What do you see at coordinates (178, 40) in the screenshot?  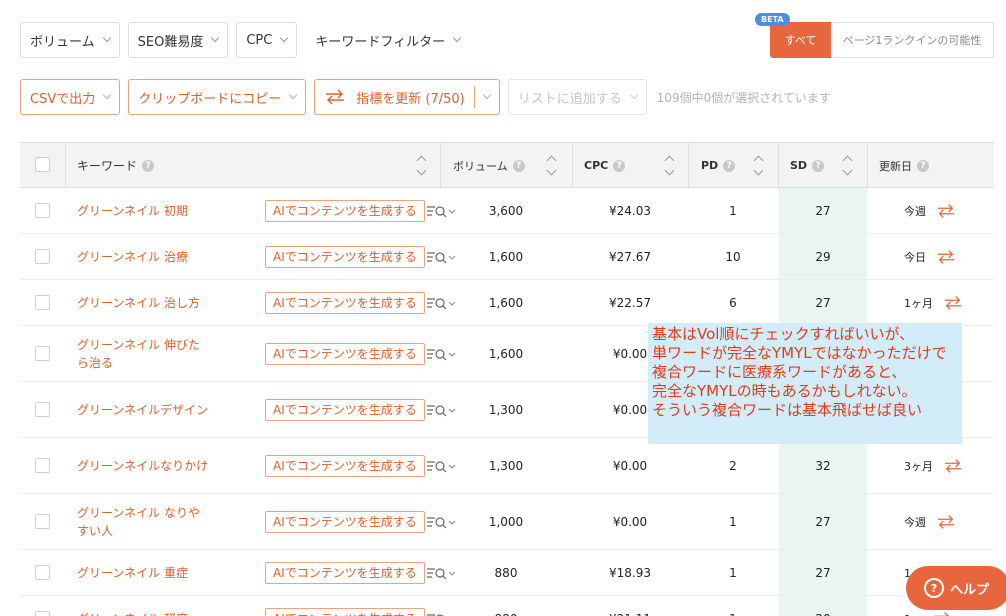 I see `seo-difficulty-dropdown: SEO難易度` at bounding box center [178, 40].